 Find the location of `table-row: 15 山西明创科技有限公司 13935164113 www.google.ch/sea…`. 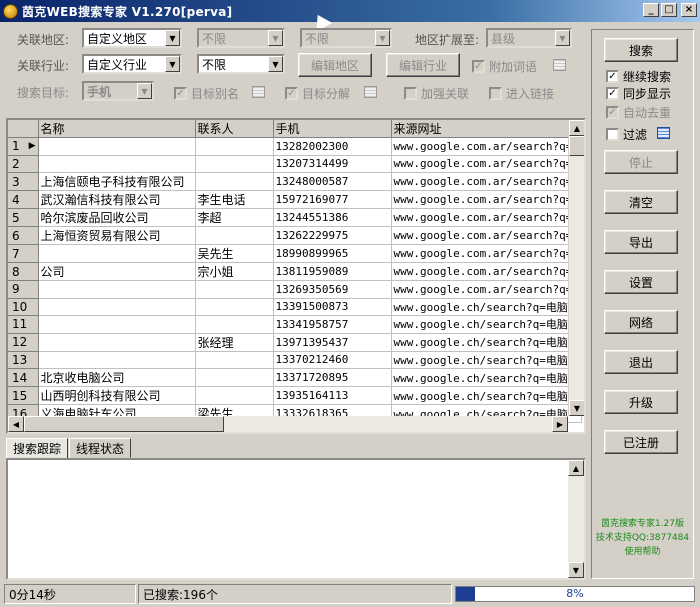

table-row: 15 山西明创科技有限公司 13935164113 www.google.ch/sea… is located at coordinates (295, 395).